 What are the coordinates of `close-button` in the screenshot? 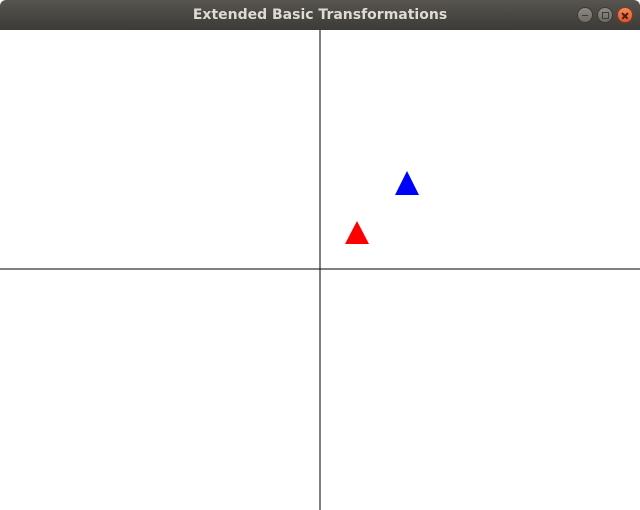 It's located at (625, 15).